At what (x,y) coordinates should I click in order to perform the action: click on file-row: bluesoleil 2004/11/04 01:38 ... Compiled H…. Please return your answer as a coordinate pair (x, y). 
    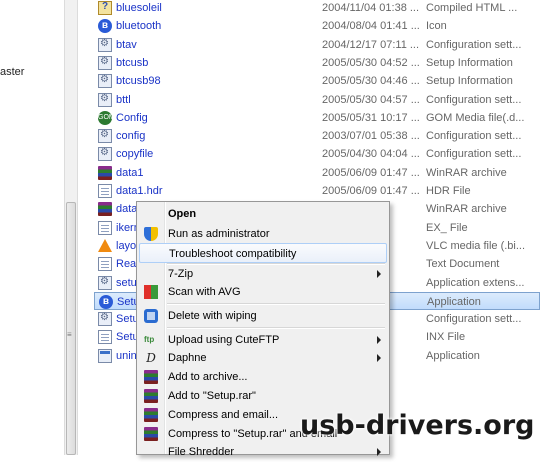
    Looking at the image, I should click on (317, 8).